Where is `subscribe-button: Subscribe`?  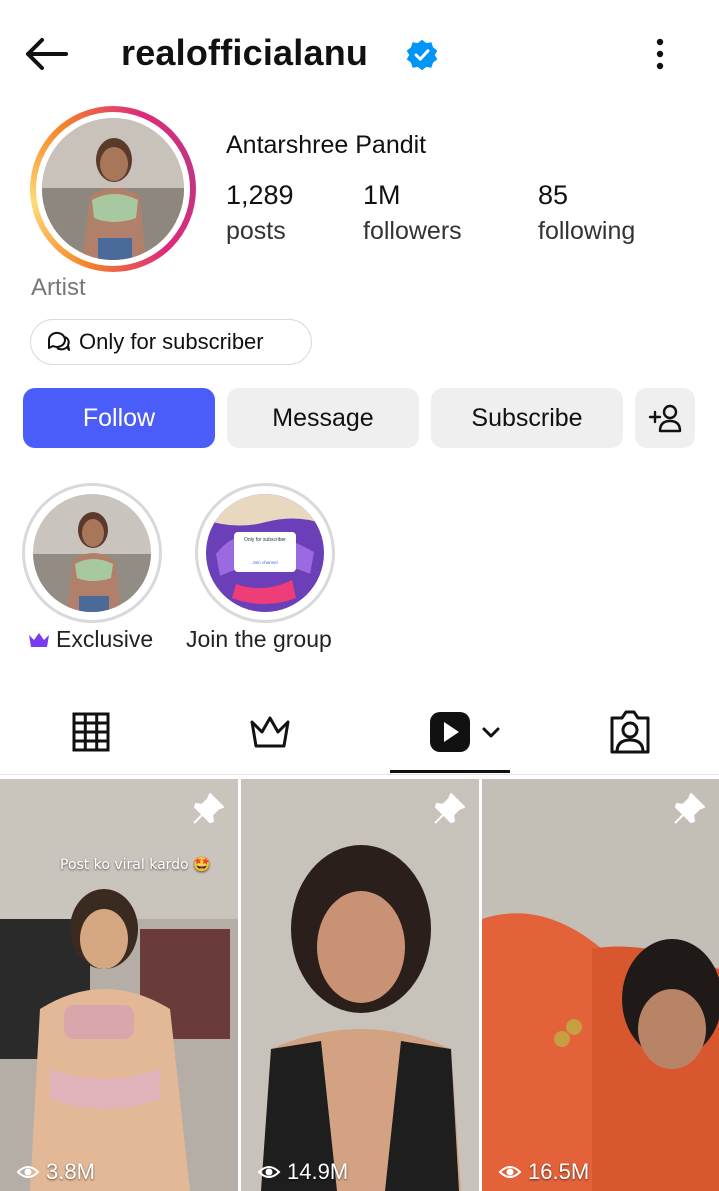 subscribe-button: Subscribe is located at coordinates (527, 418).